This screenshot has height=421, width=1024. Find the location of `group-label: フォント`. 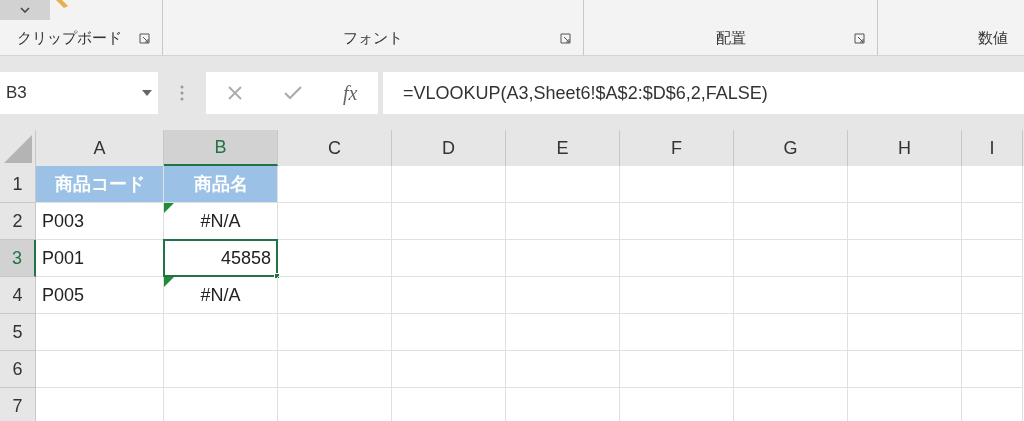

group-label: フォント is located at coordinates (373, 37).